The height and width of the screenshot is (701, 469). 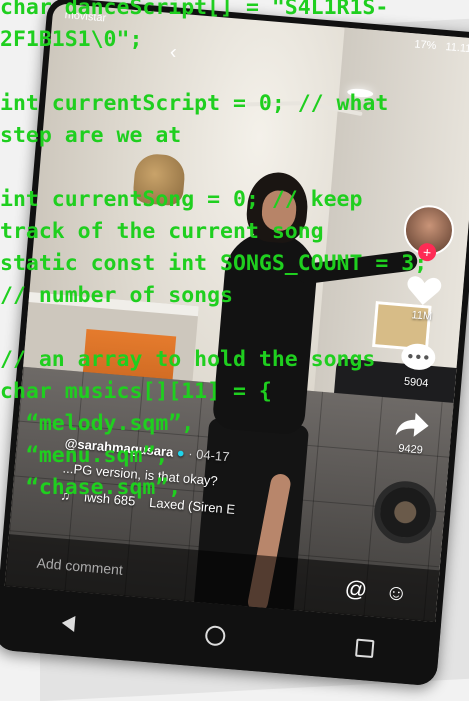 What do you see at coordinates (456, 48) in the screenshot?
I see `clock: 11.11` at bounding box center [456, 48].